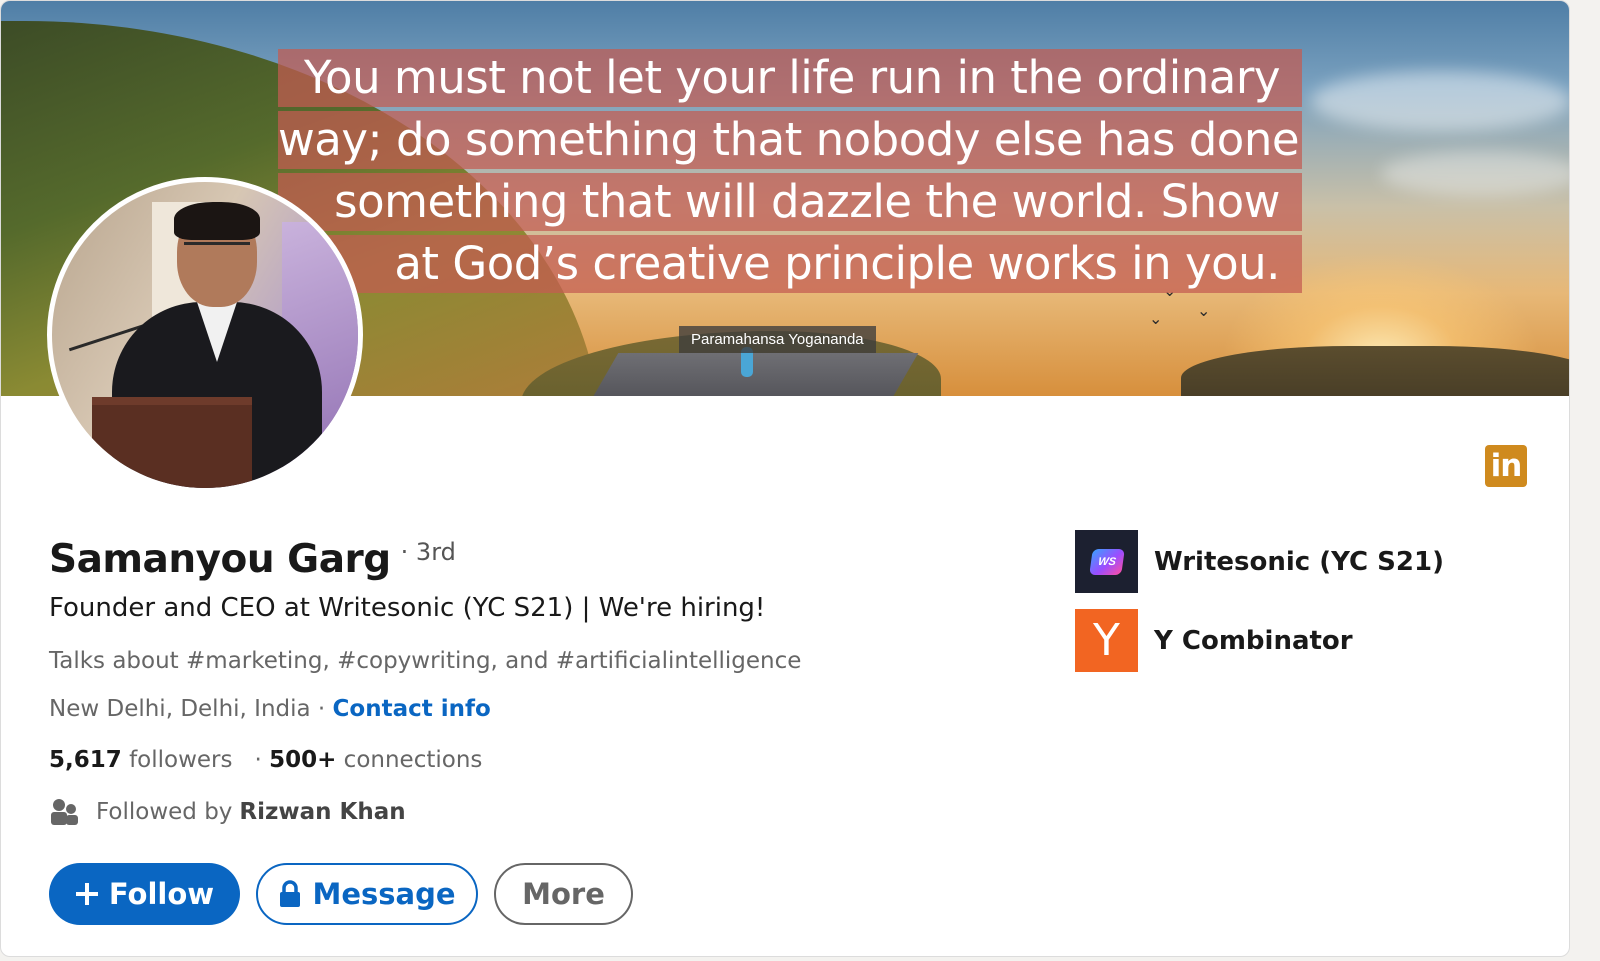  What do you see at coordinates (187, 709) in the screenshot?
I see `location: New Delhi, Delhi, India ·` at bounding box center [187, 709].